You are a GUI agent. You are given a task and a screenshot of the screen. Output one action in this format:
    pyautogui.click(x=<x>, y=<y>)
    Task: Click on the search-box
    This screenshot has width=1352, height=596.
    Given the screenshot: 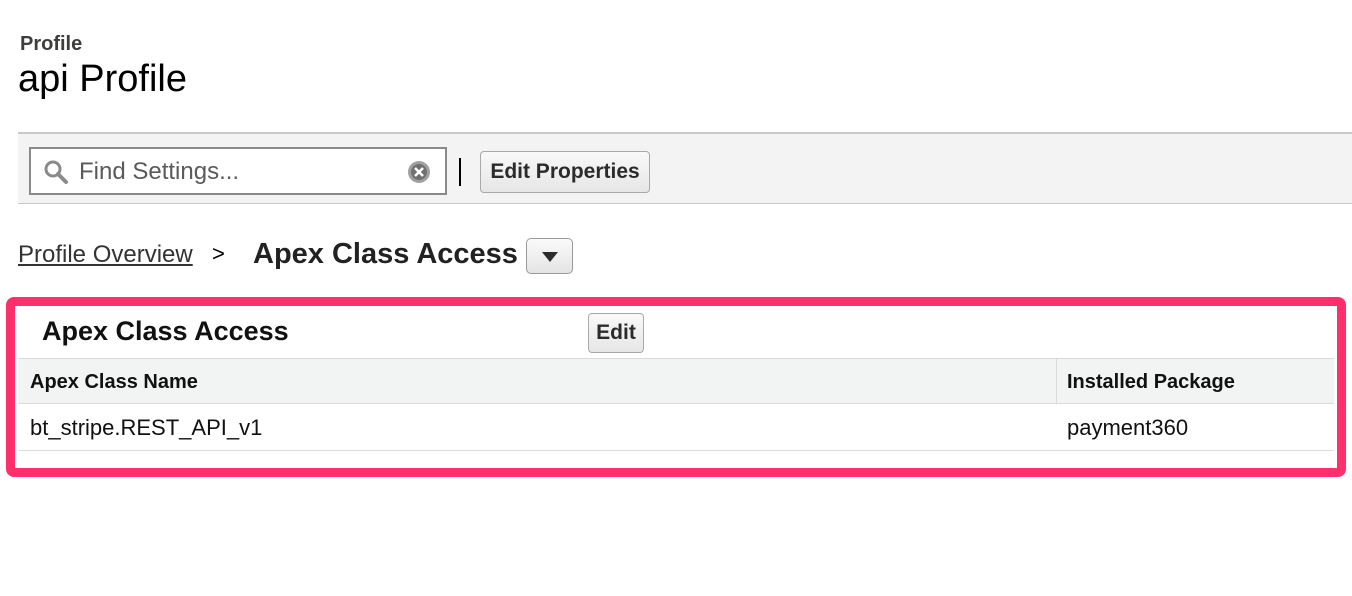 What is the action you would take?
    pyautogui.click(x=238, y=171)
    